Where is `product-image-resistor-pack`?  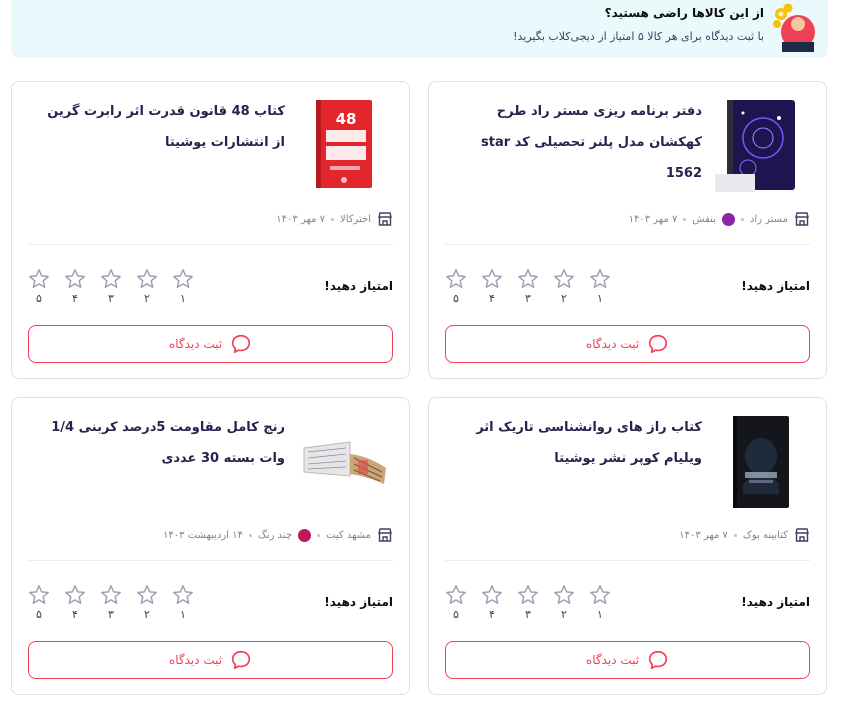 product-image-resistor-pack is located at coordinates (344, 462).